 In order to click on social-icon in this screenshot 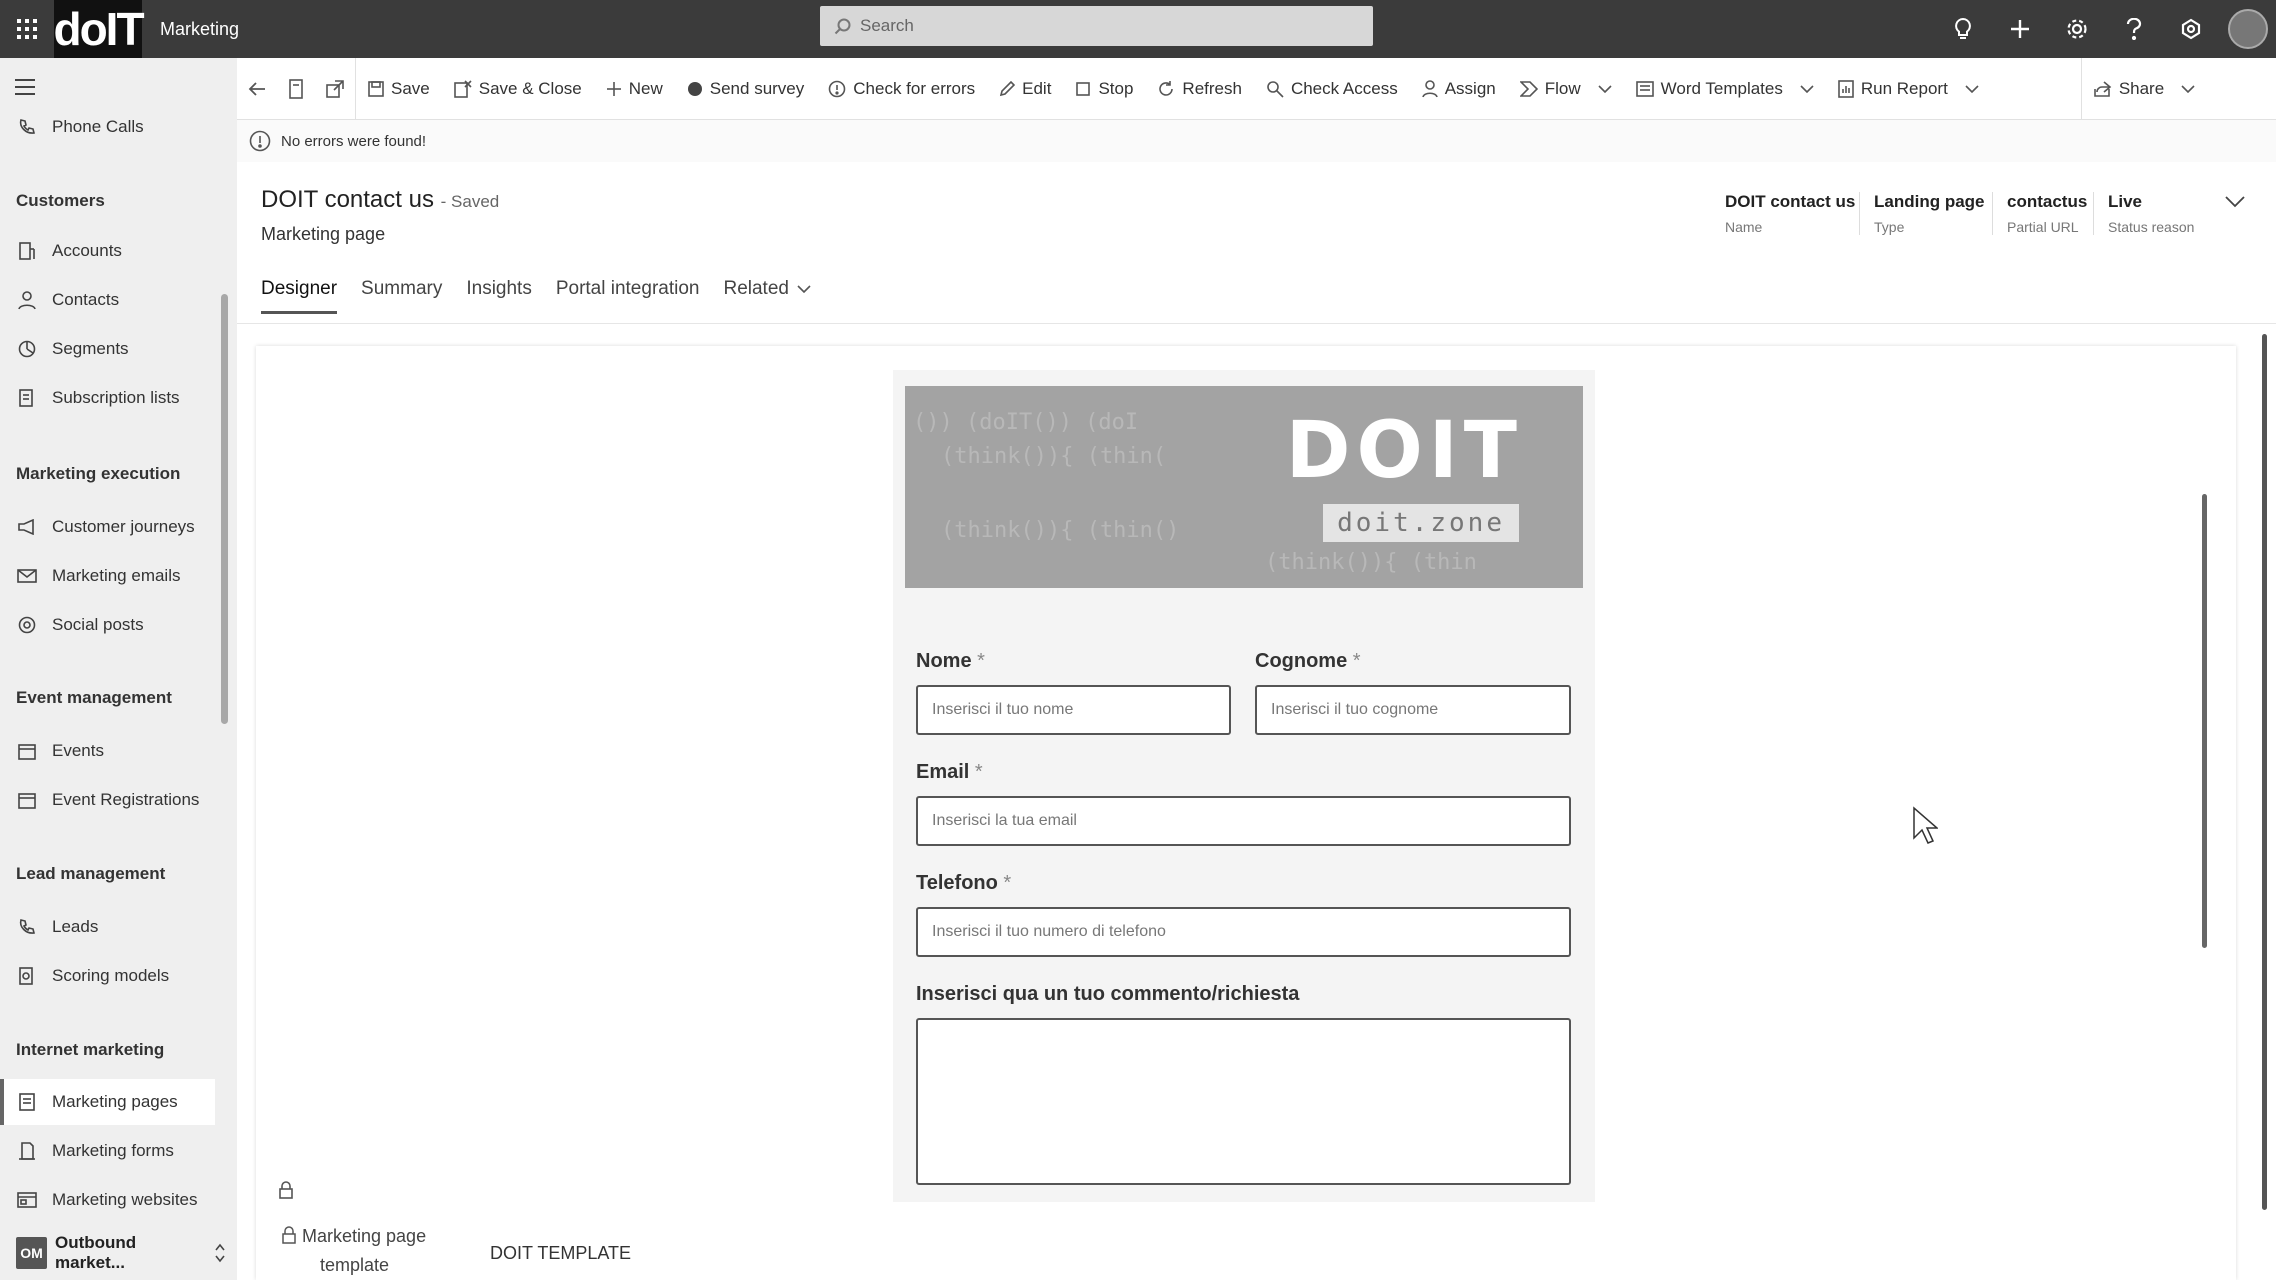, I will do `click(27, 625)`.